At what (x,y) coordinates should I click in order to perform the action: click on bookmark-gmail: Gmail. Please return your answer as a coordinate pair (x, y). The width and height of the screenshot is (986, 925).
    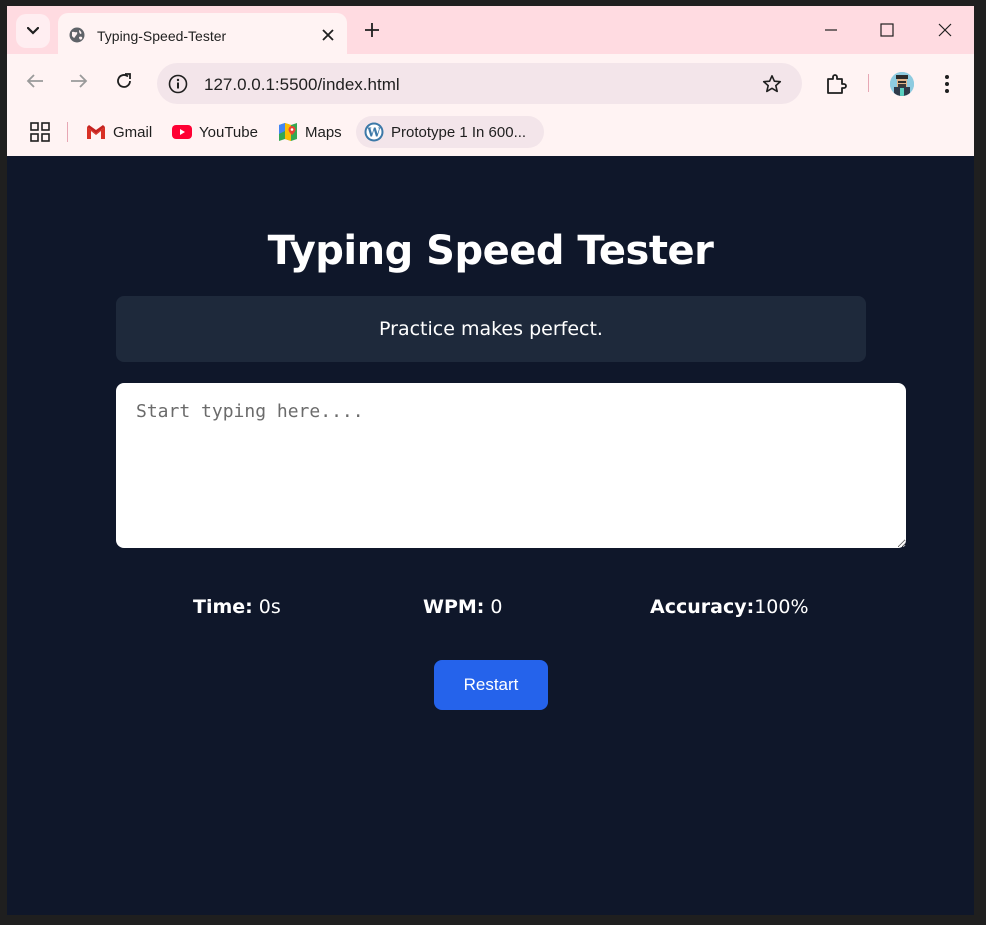
    Looking at the image, I should click on (119, 132).